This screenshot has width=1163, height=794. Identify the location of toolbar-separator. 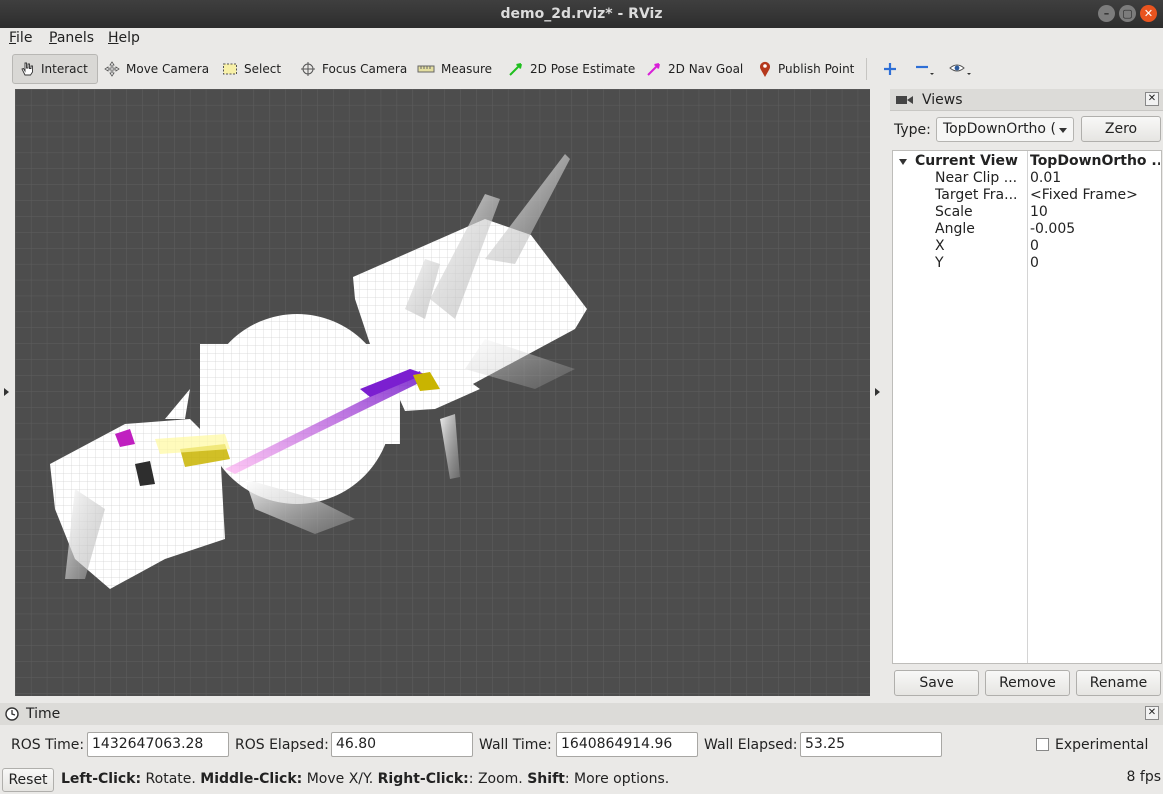
(866, 69).